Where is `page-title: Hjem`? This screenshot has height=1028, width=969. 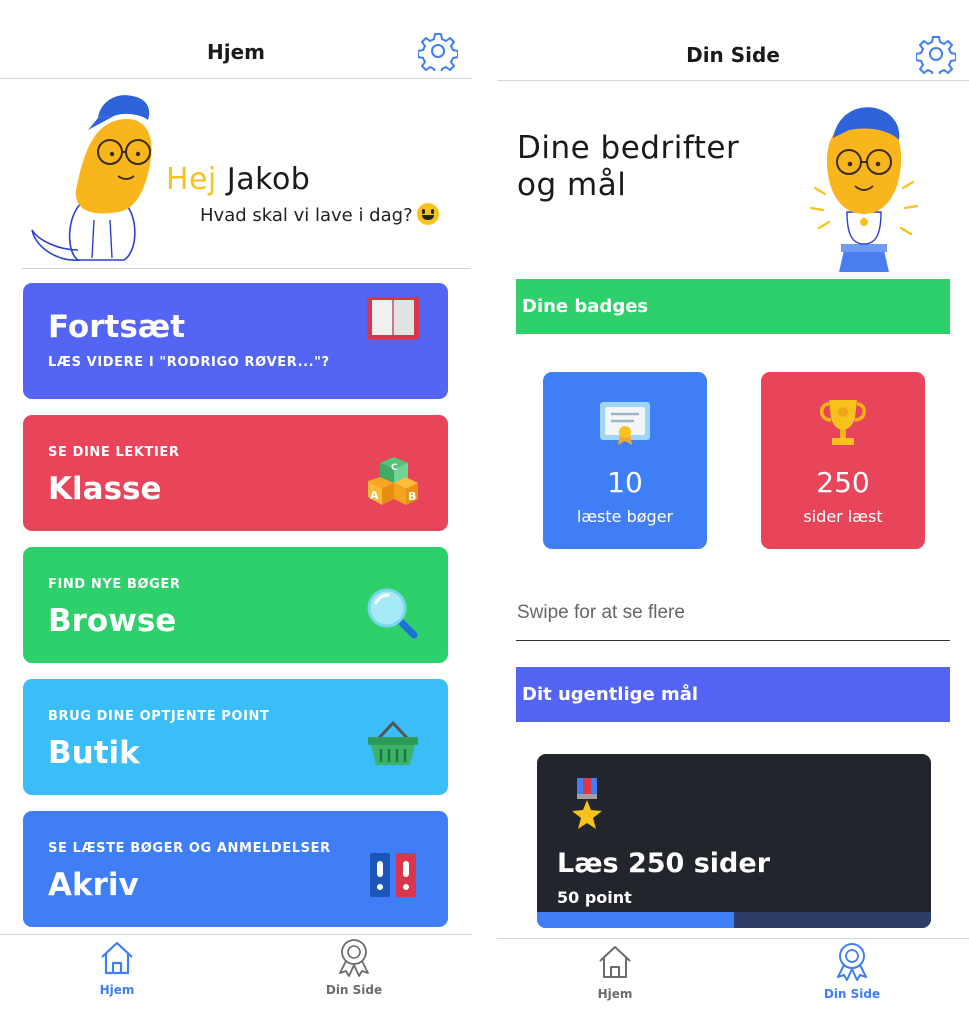 page-title: Hjem is located at coordinates (236, 52).